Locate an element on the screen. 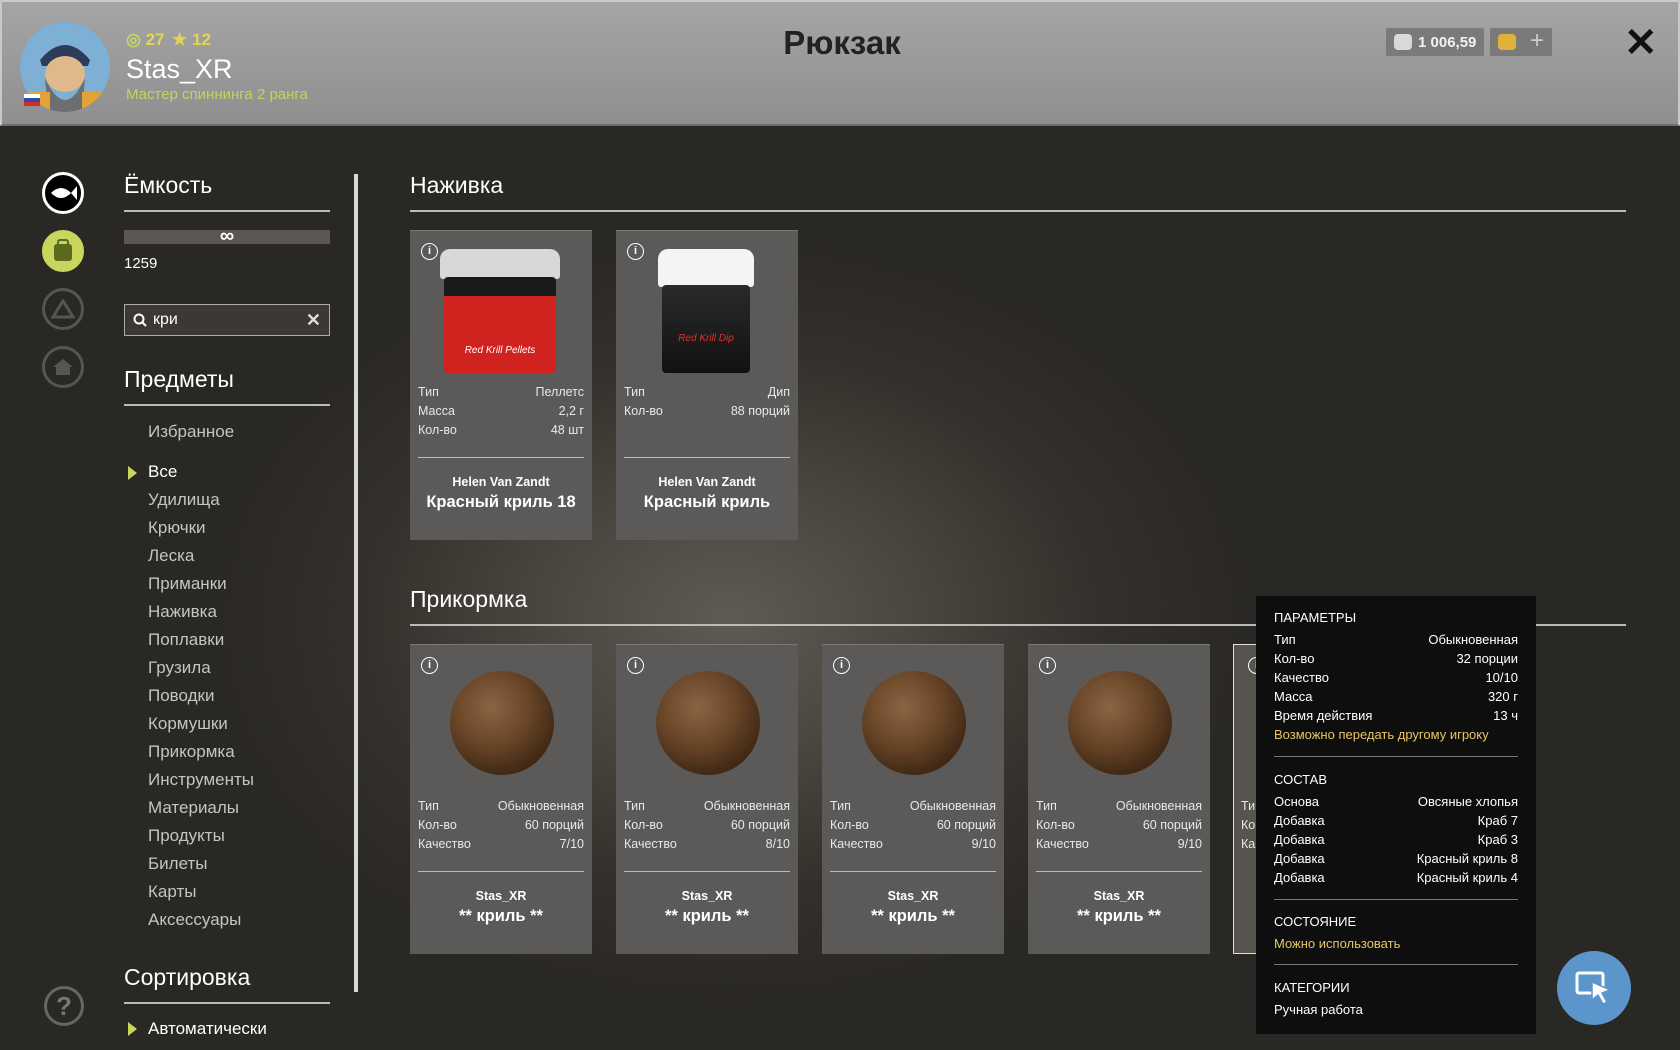 Image resolution: width=1680 pixels, height=1050 pixels. tent-icon is located at coordinates (63, 309).